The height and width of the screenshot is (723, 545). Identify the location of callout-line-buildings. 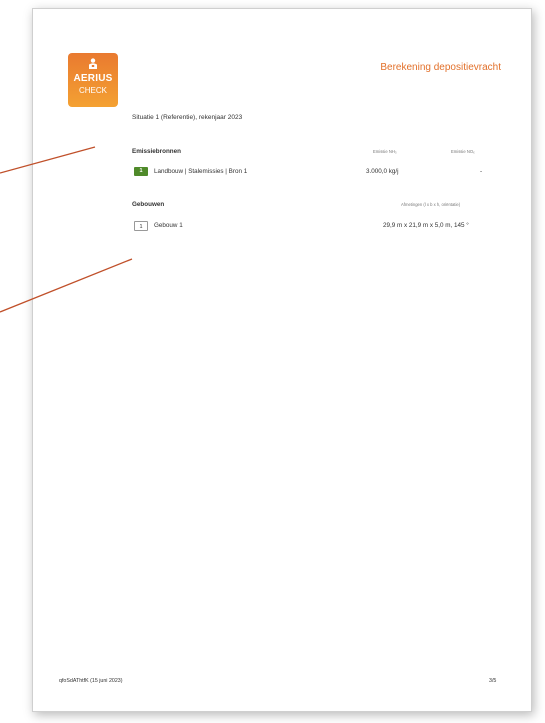
(66, 285).